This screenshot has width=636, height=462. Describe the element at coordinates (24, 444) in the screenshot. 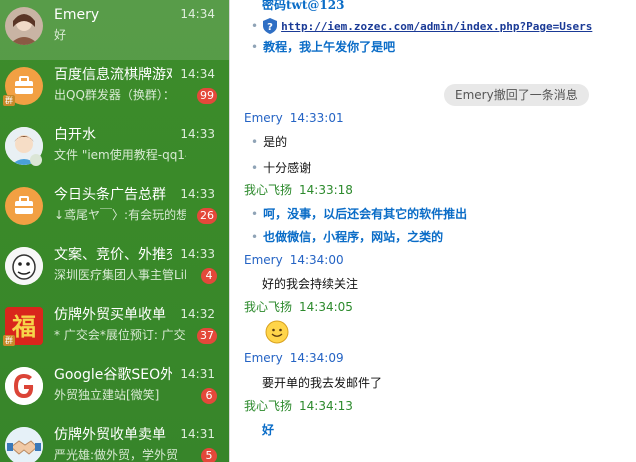

I see `avatar-handshake-icon` at that location.